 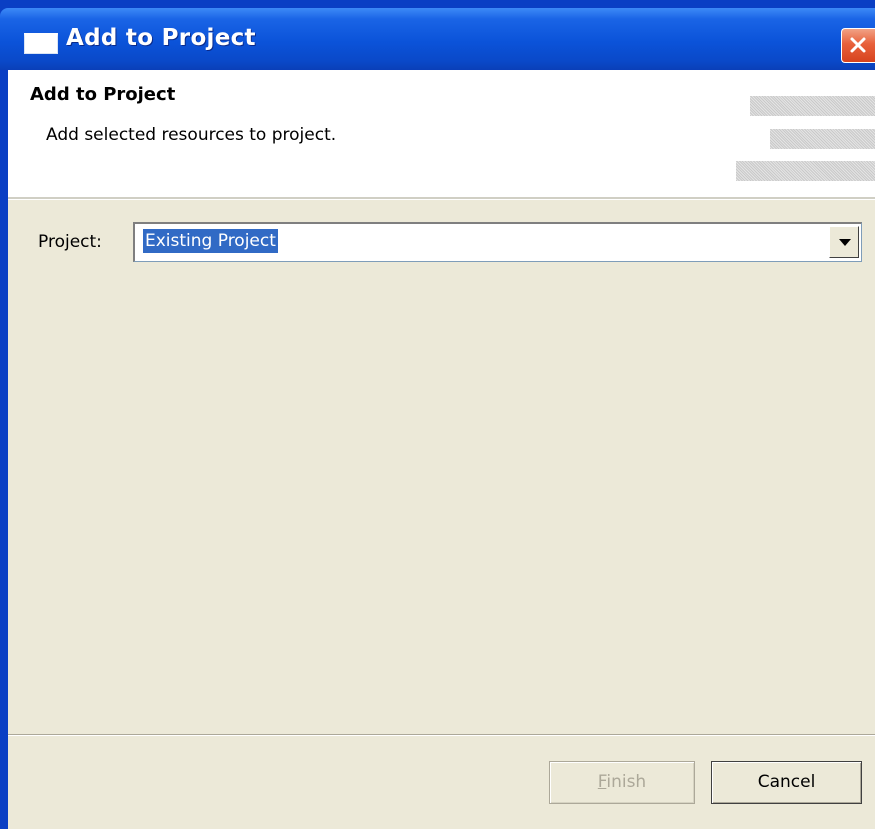 I want to click on project-combobox-value: Existing Project, so click(x=210, y=241).